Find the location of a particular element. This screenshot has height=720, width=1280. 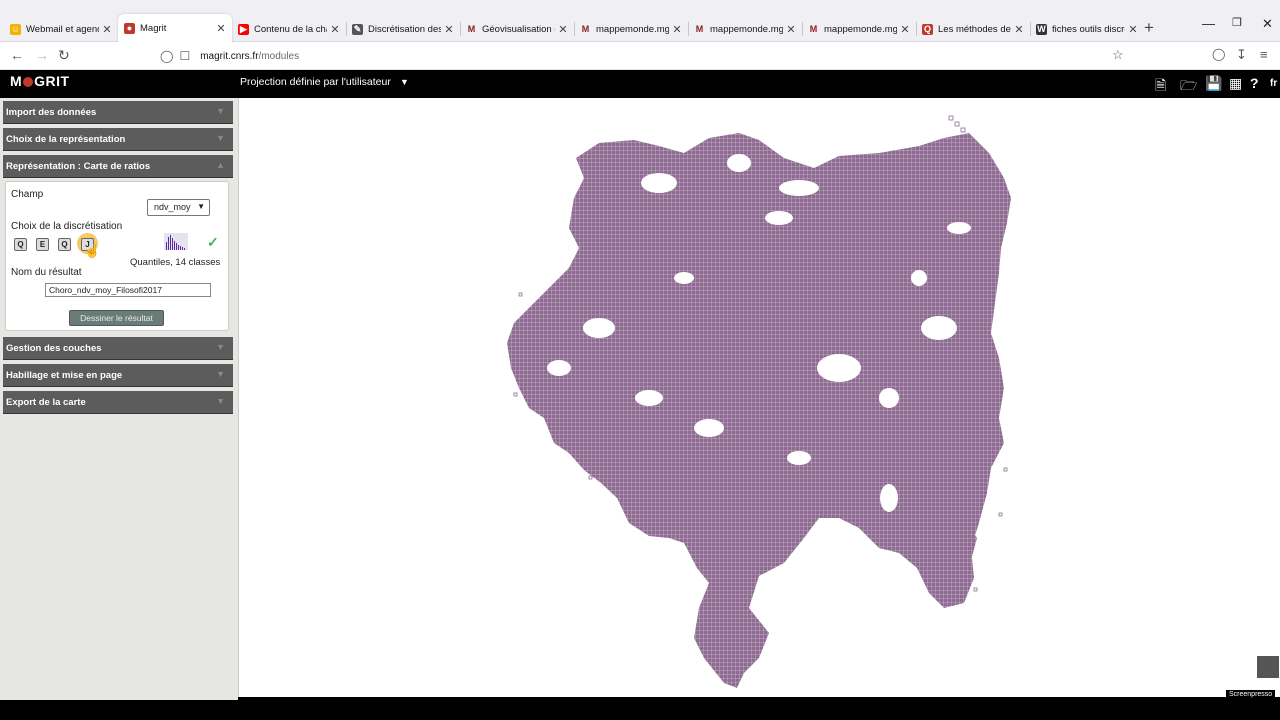

tab-title: Webmail et agenda - is located at coordinates (62, 29).